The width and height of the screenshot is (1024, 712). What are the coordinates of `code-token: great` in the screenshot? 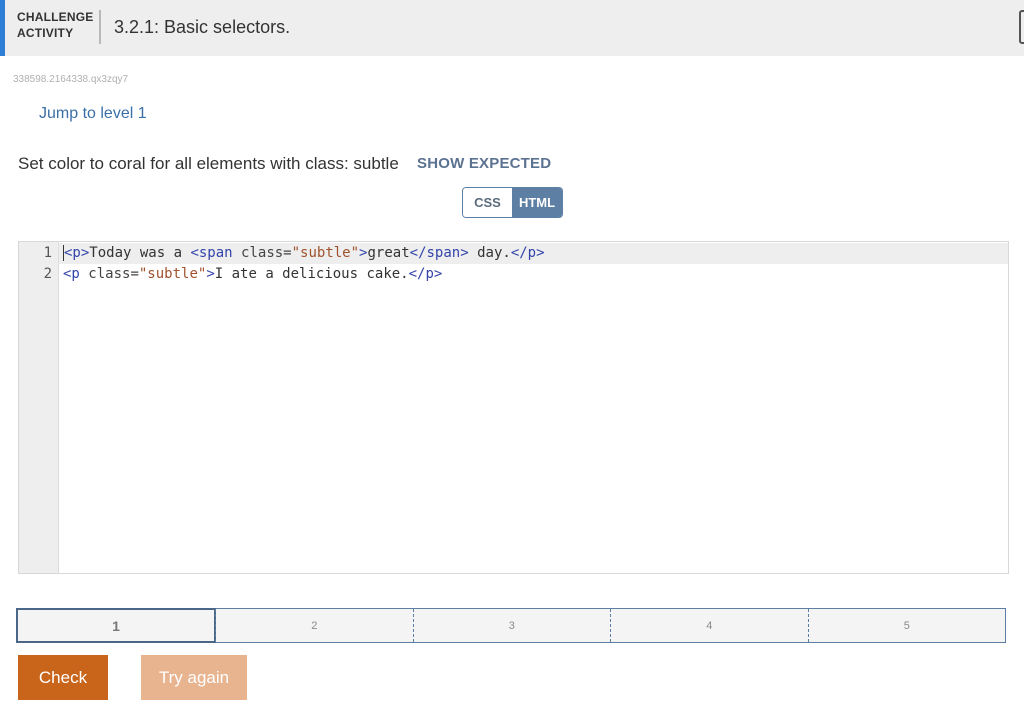 It's located at (388, 253).